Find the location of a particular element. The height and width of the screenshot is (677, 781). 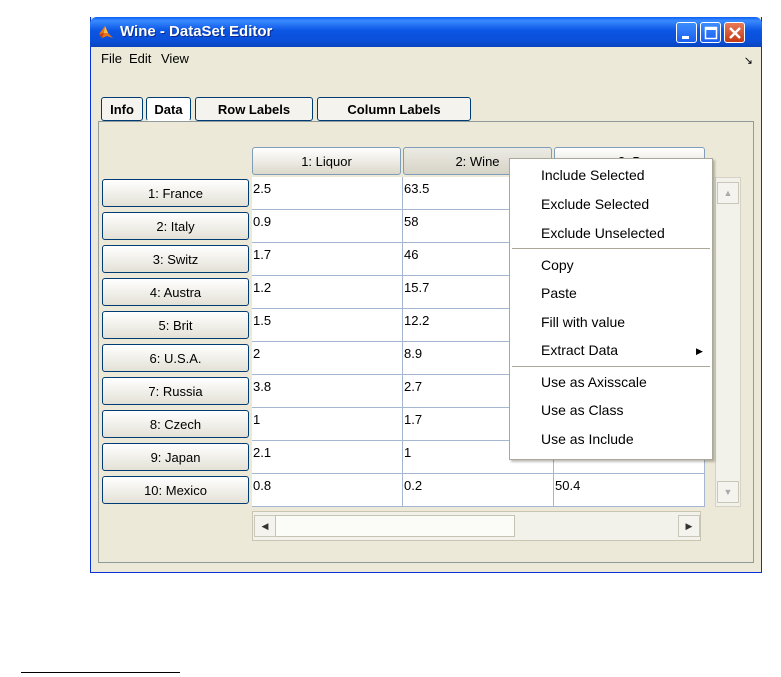

menu-file: File is located at coordinates (111, 58).